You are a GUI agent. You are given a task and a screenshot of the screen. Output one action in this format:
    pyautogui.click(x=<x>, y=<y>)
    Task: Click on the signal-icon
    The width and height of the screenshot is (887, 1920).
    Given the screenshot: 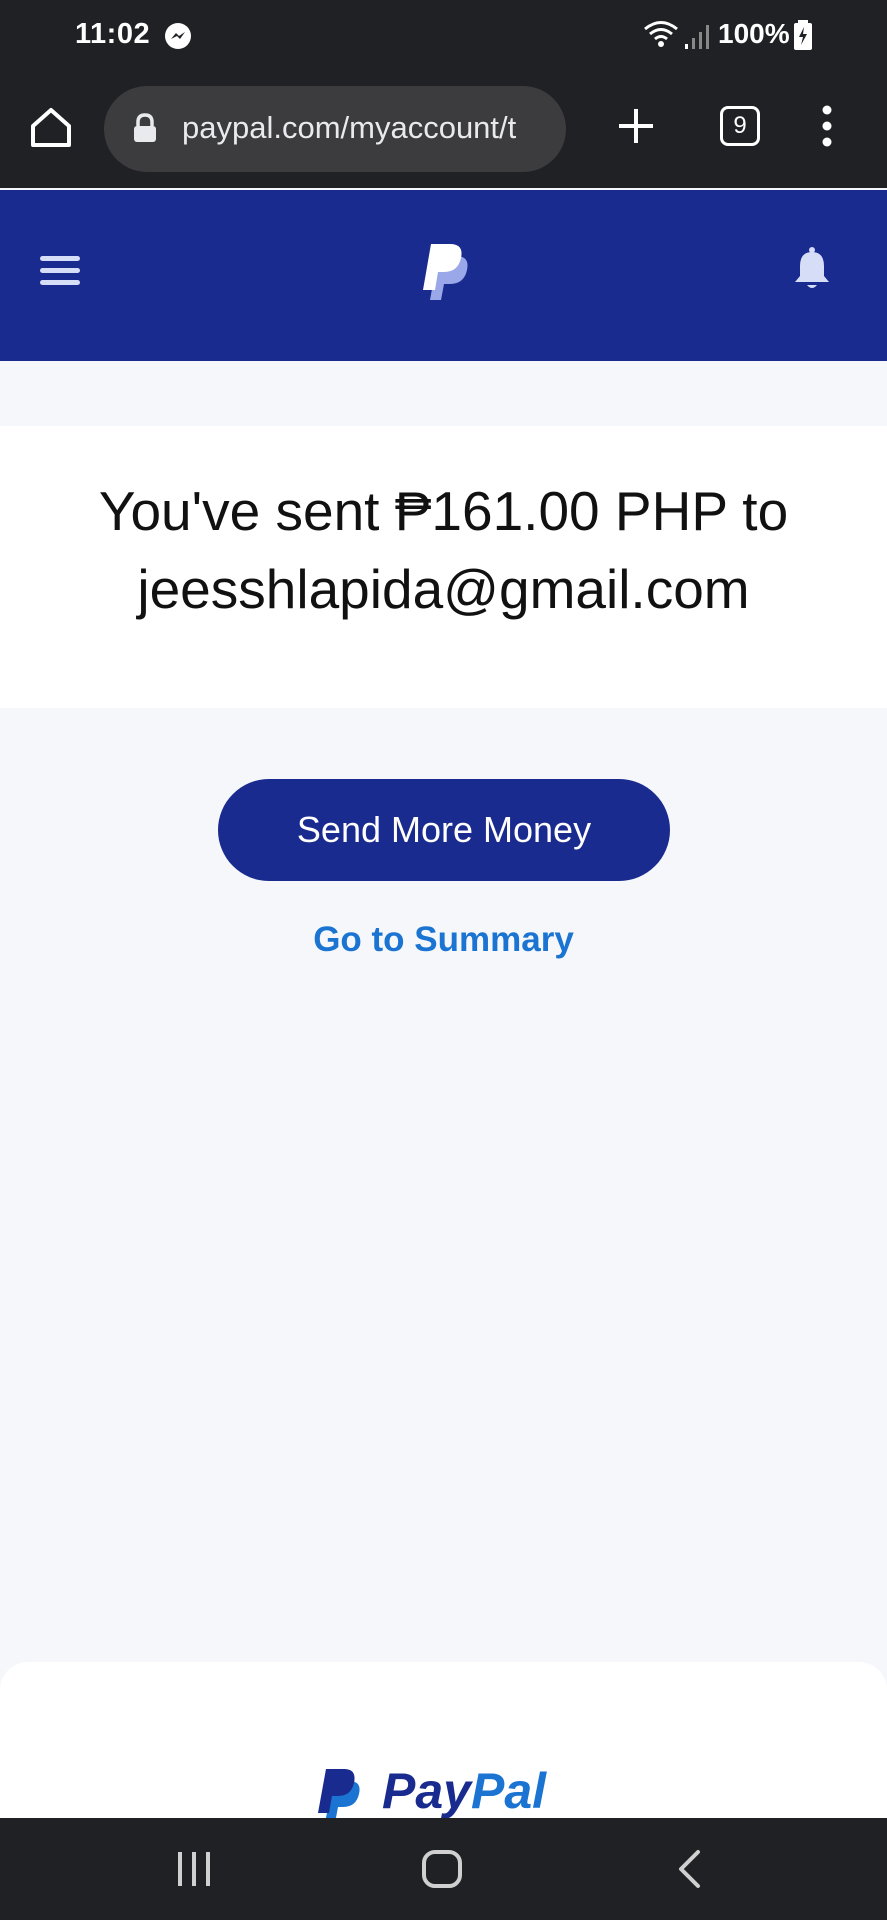 What is the action you would take?
    pyautogui.click(x=697, y=37)
    